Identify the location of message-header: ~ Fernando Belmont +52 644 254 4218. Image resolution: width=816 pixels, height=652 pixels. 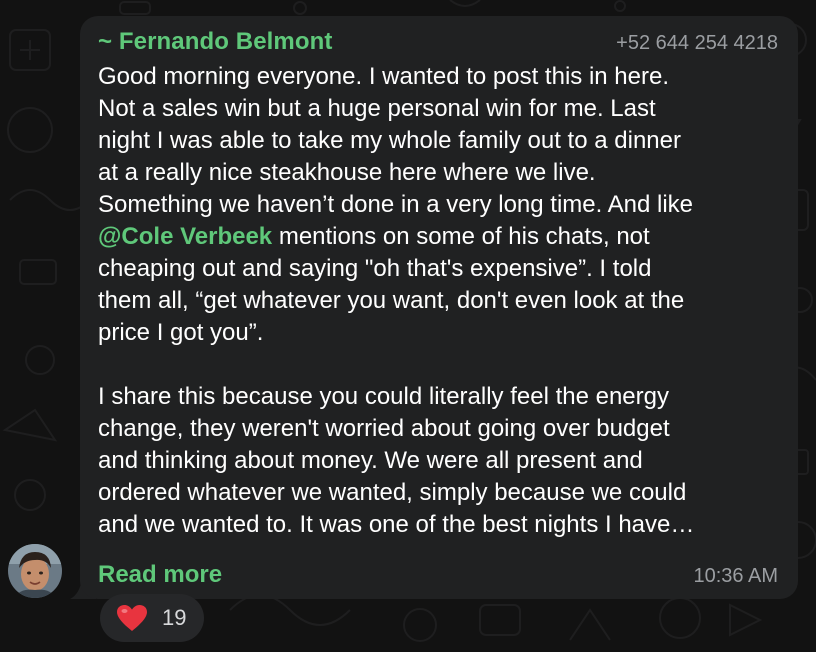
(438, 43).